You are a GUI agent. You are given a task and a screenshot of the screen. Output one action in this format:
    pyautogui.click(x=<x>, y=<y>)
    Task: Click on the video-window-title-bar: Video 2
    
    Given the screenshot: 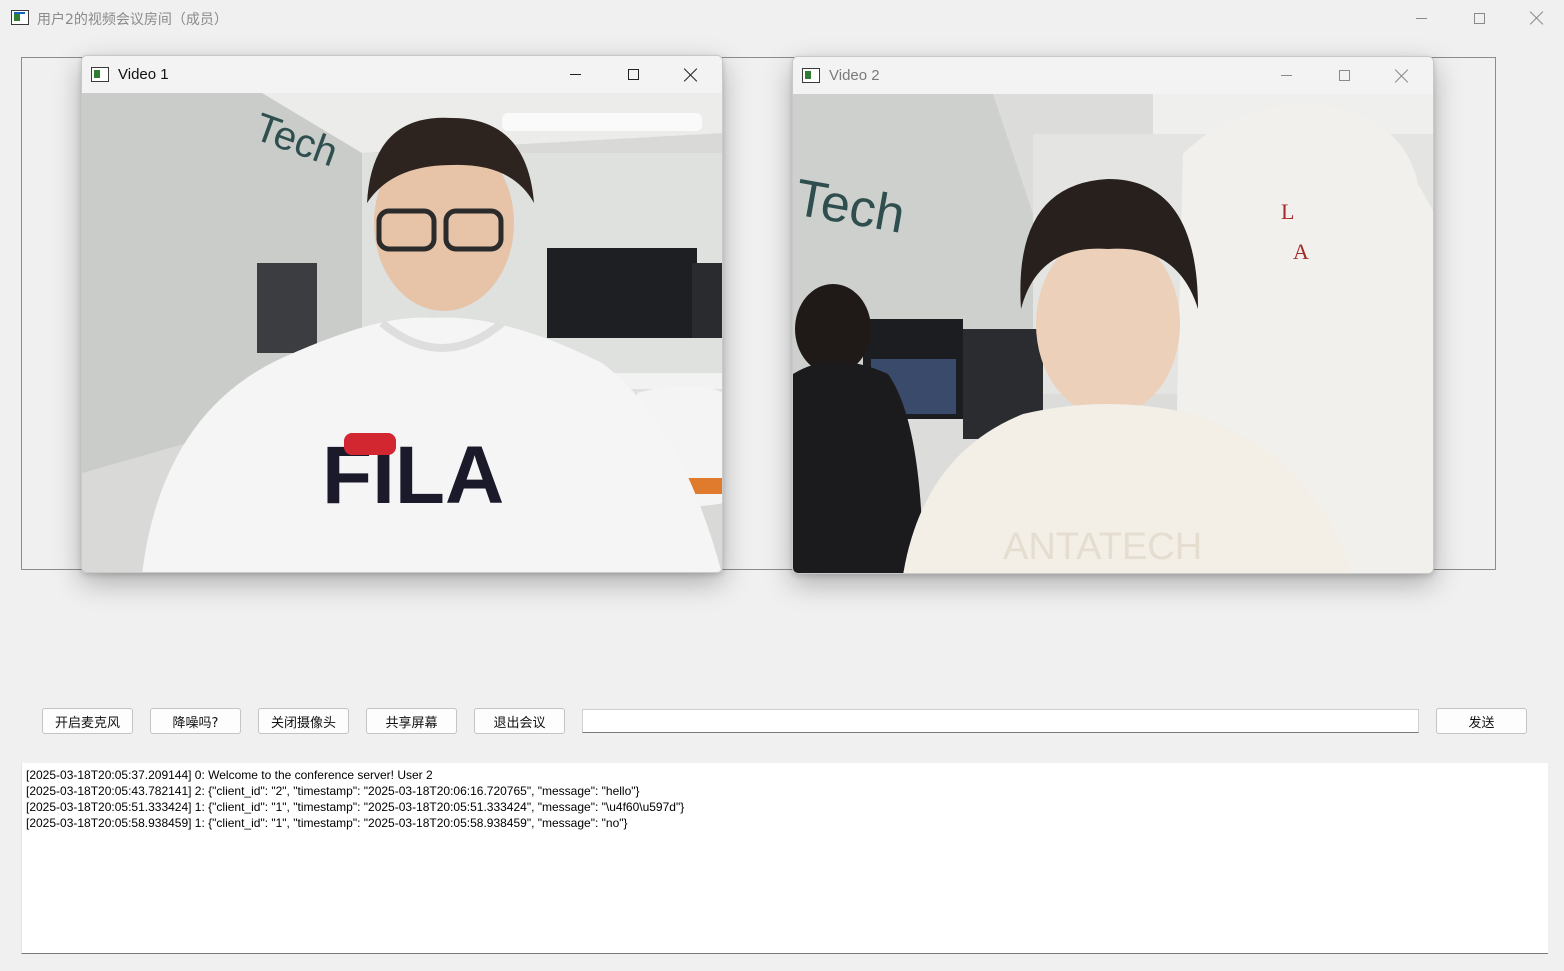 What is the action you would take?
    pyautogui.click(x=1113, y=75)
    